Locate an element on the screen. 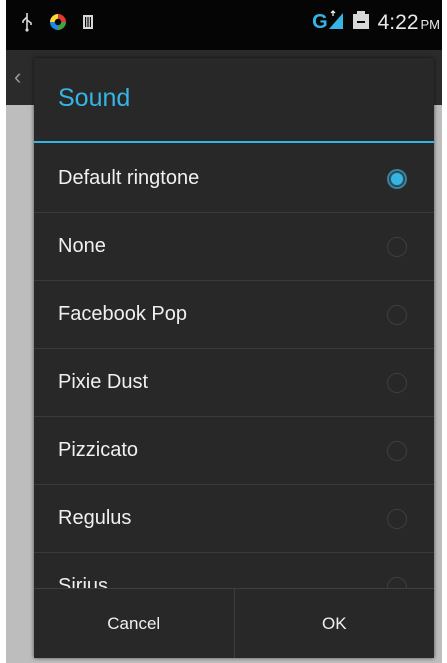 The width and height of the screenshot is (447, 663). status-time-ampm: PM is located at coordinates (430, 24).